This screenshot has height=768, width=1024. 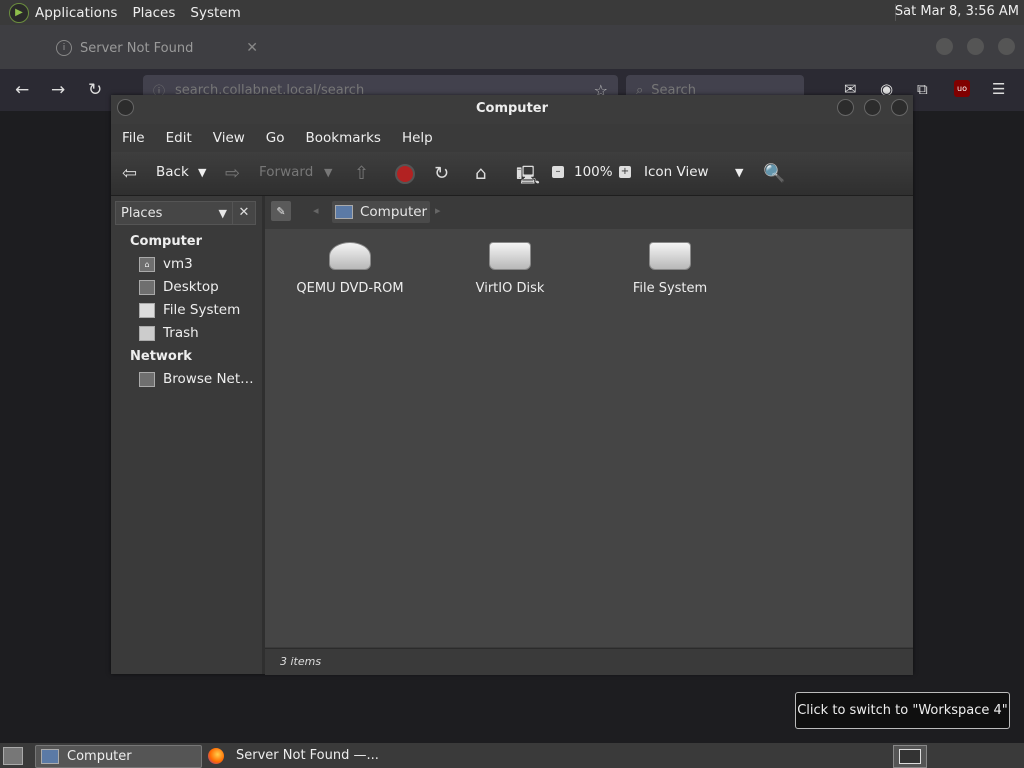 What do you see at coordinates (670, 288) in the screenshot?
I see `file-item-label: File System` at bounding box center [670, 288].